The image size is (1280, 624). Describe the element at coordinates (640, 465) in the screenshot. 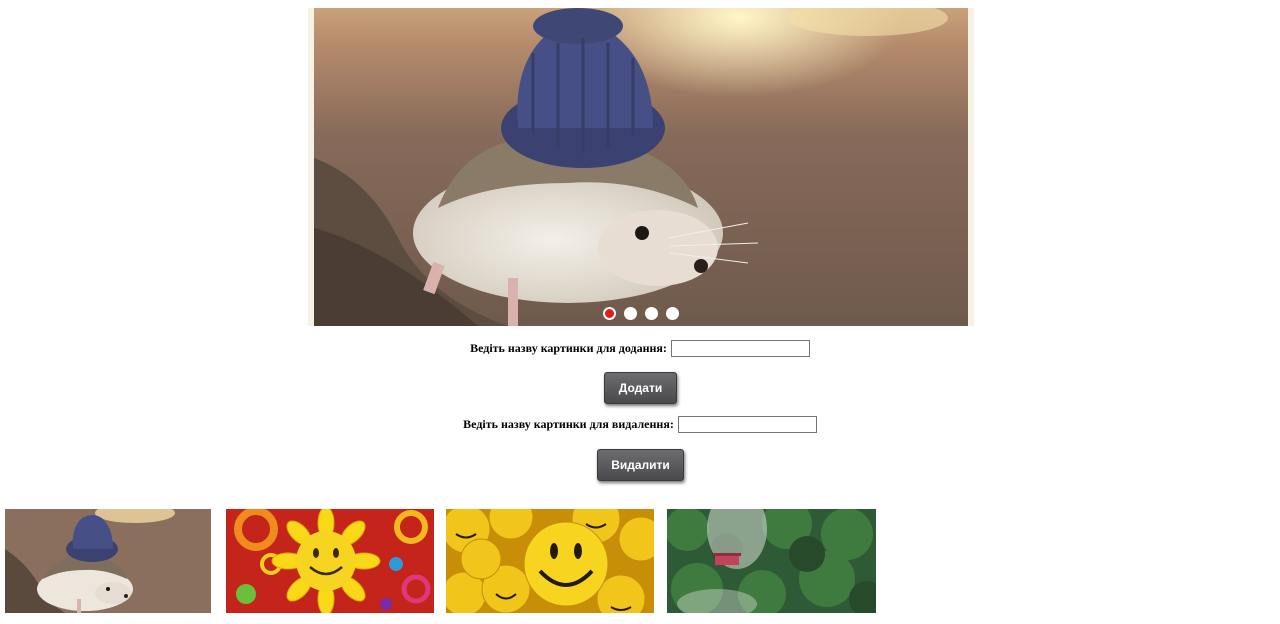

I see `delete-button: Видалити` at that location.